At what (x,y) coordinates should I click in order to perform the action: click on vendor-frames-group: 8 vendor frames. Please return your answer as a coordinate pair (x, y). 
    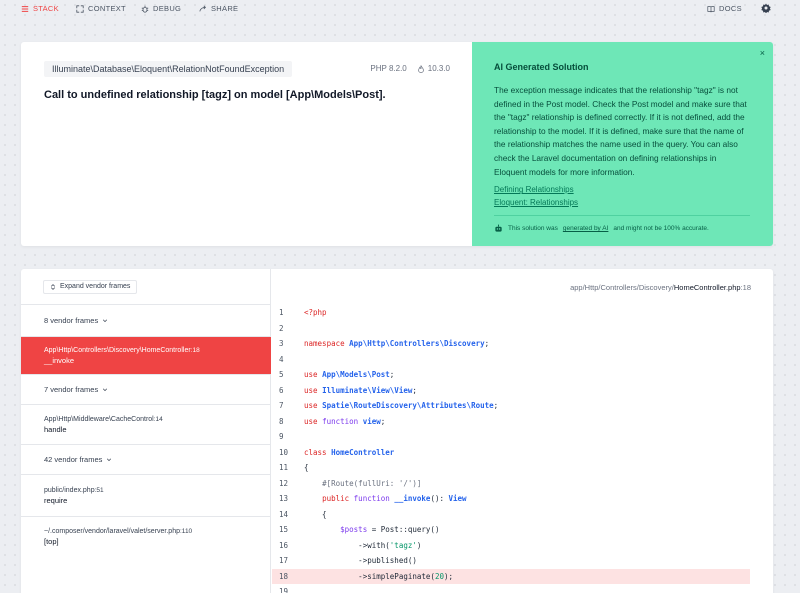
    Looking at the image, I should click on (146, 320).